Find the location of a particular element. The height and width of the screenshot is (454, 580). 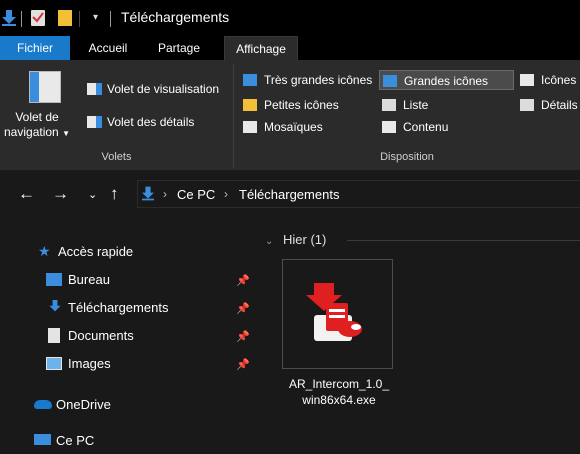

details-pane-button: Volet des détails is located at coordinates (140, 122).